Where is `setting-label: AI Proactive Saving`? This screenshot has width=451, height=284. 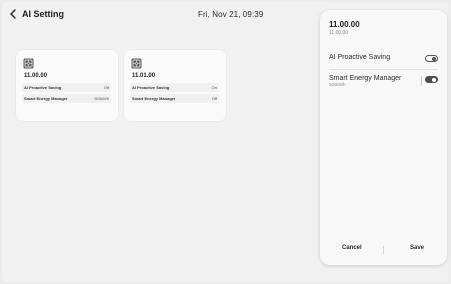
setting-label: AI Proactive Saving is located at coordinates (360, 57).